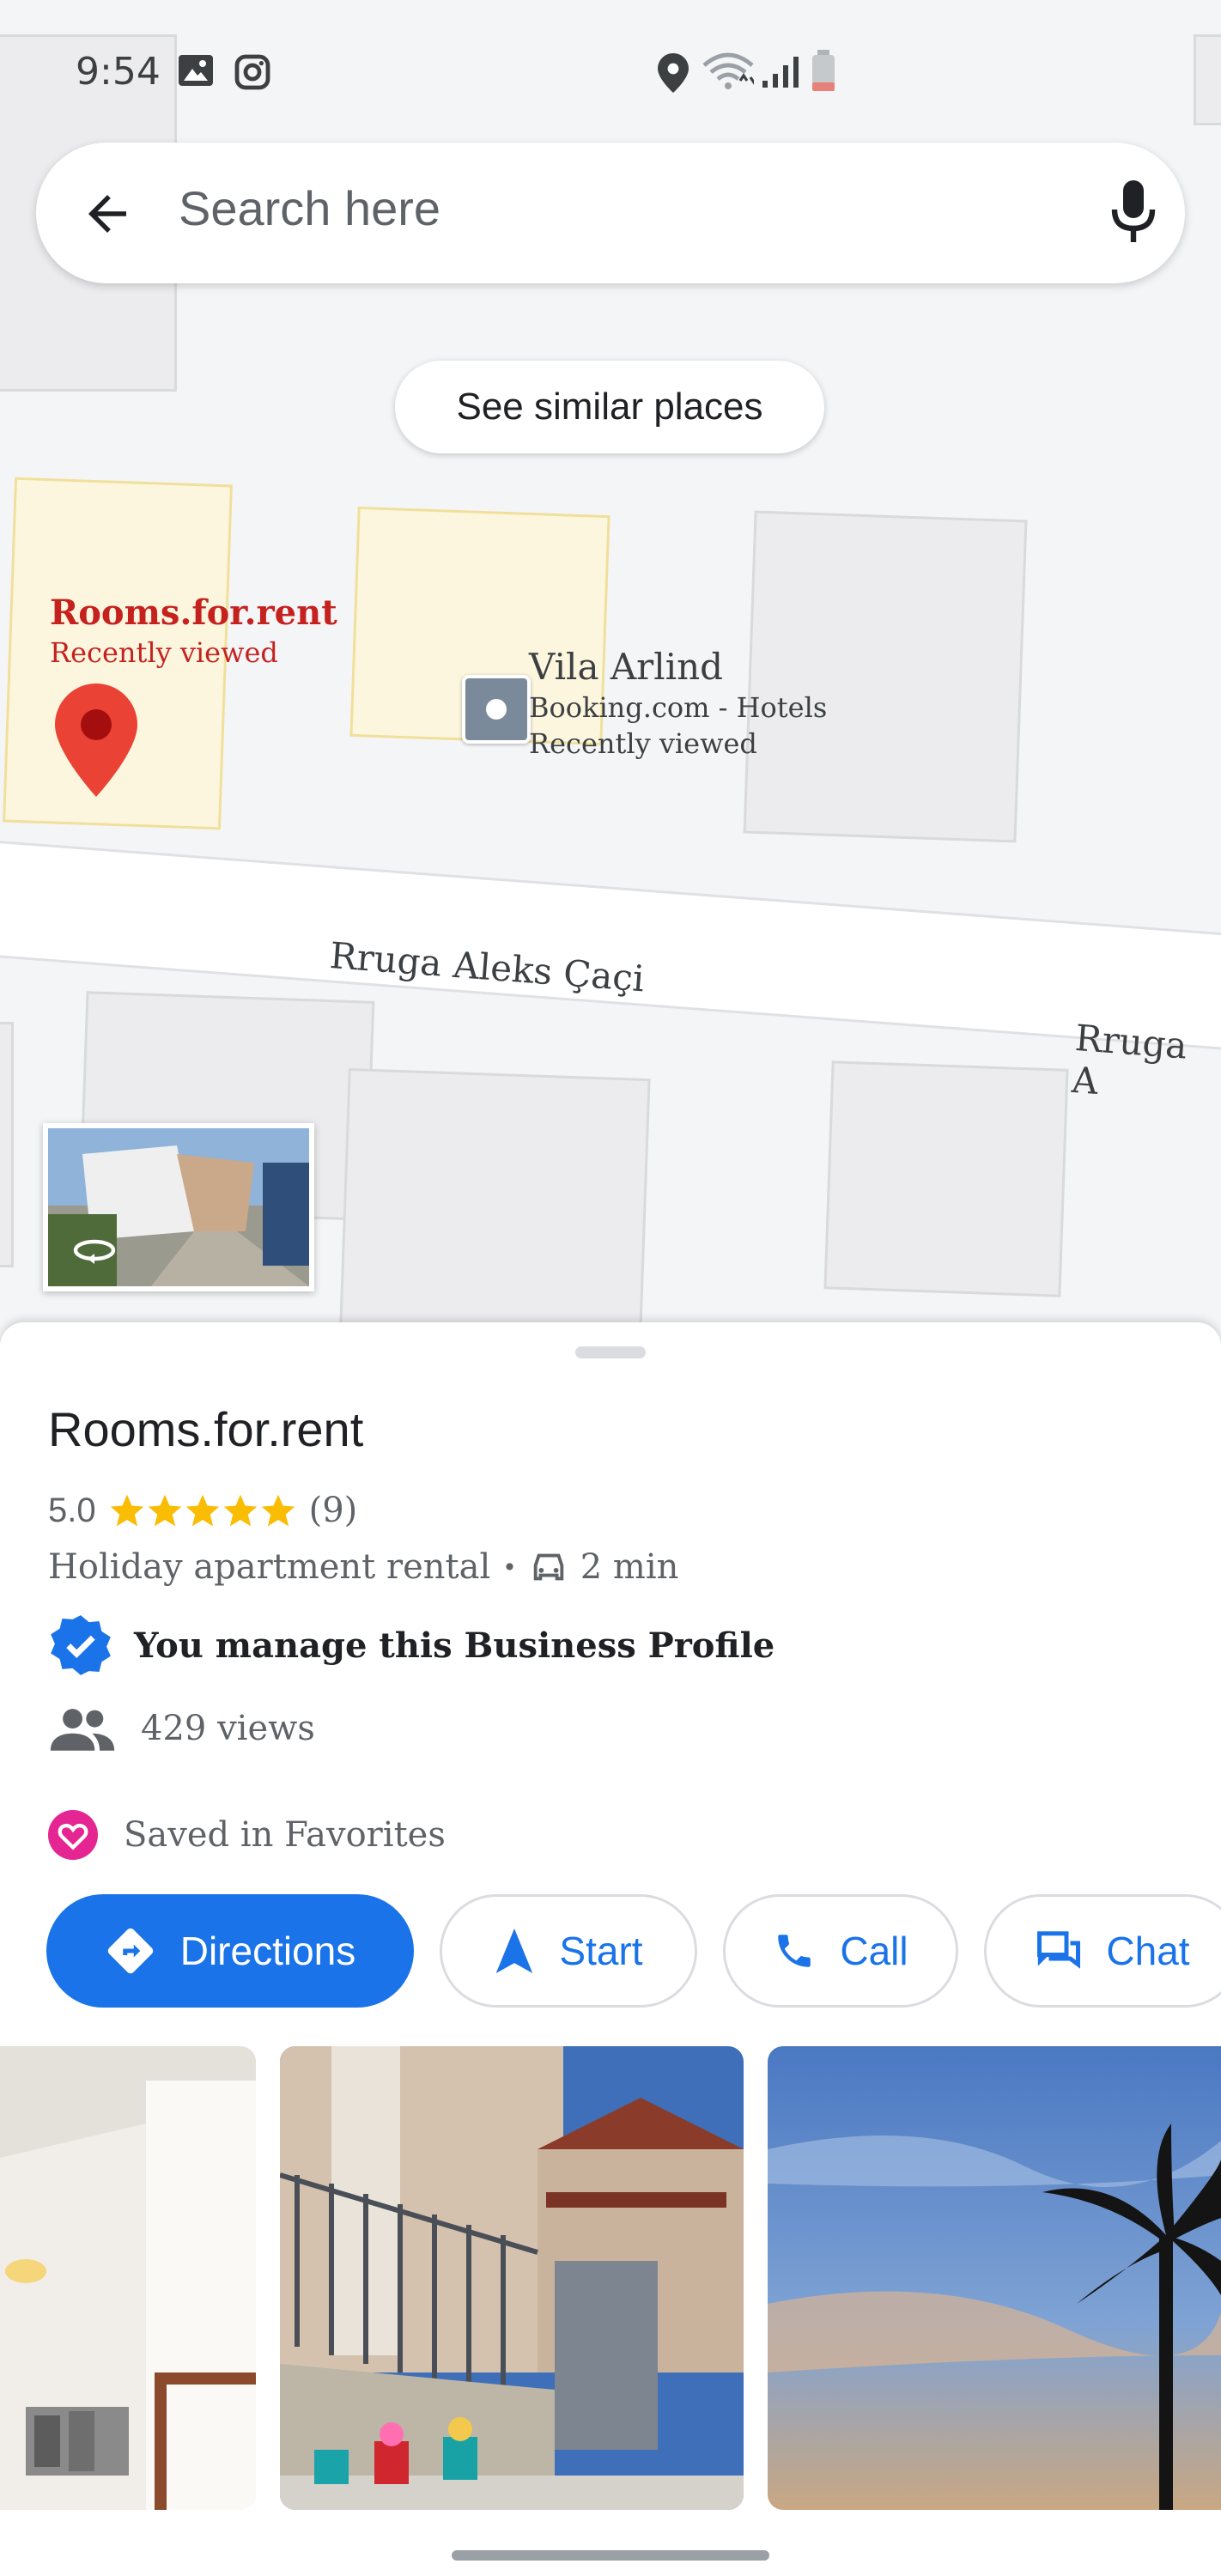 The image size is (1221, 2576). Describe the element at coordinates (267, 1951) in the screenshot. I see `directions-label: Directions` at that location.